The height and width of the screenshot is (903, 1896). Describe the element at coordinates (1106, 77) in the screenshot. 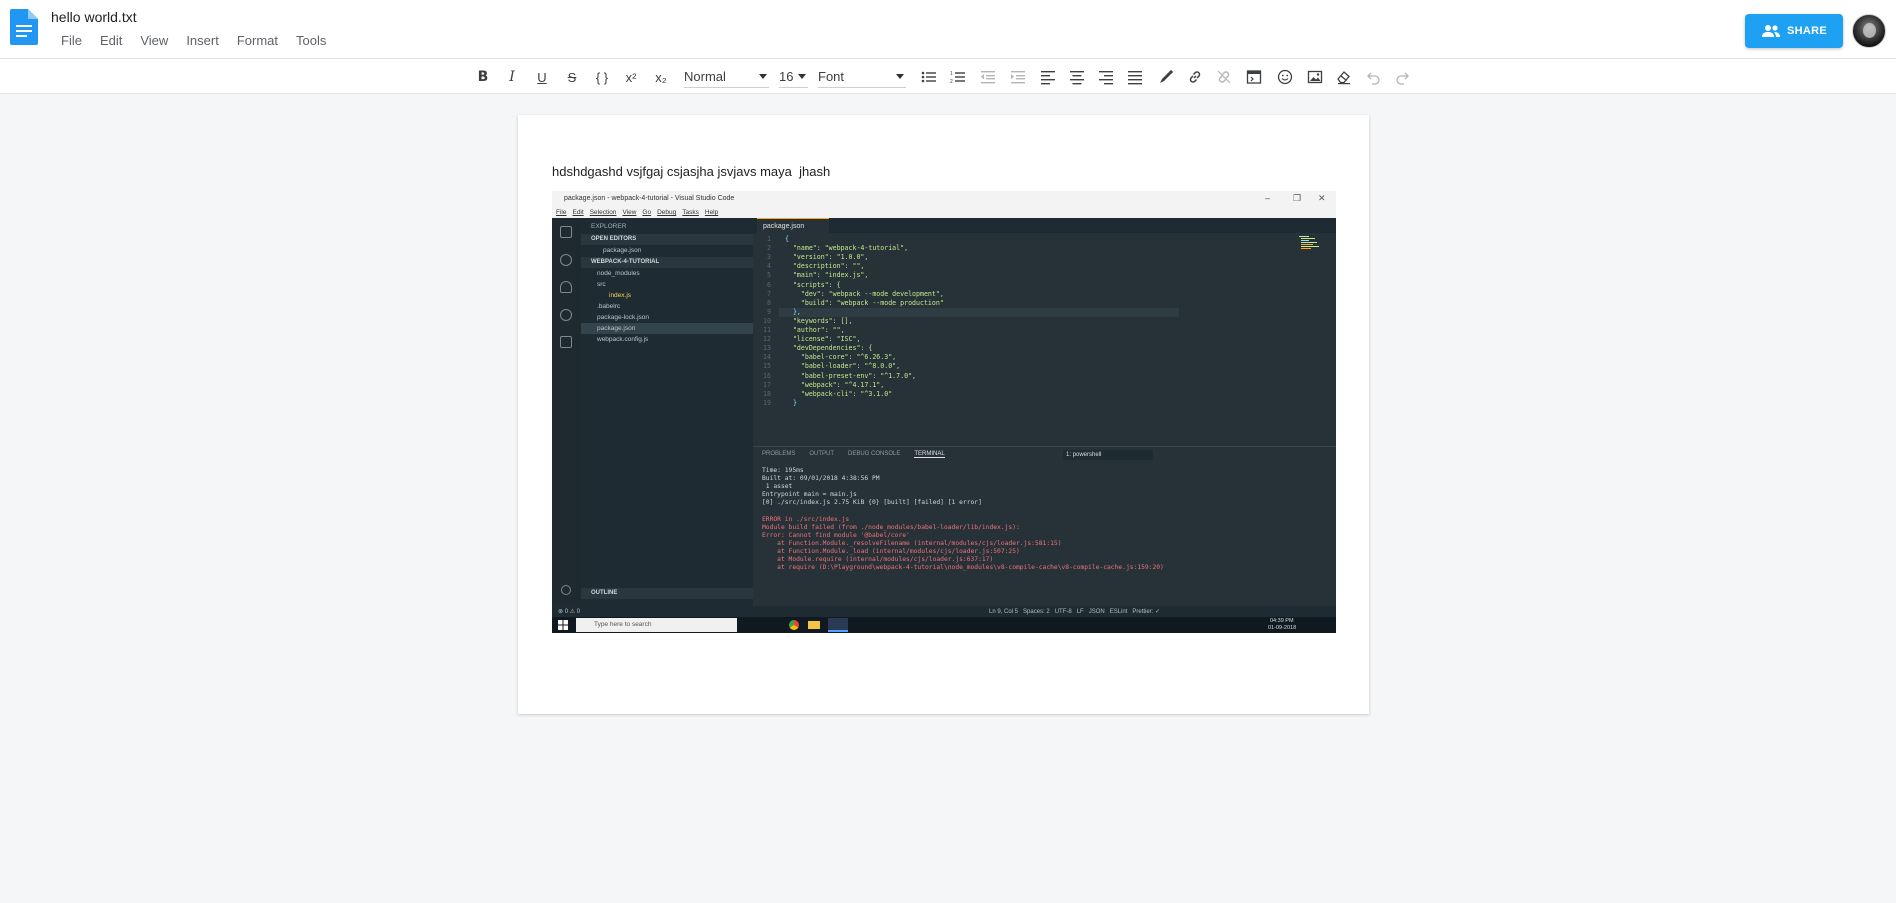

I see `align-right-icon` at that location.